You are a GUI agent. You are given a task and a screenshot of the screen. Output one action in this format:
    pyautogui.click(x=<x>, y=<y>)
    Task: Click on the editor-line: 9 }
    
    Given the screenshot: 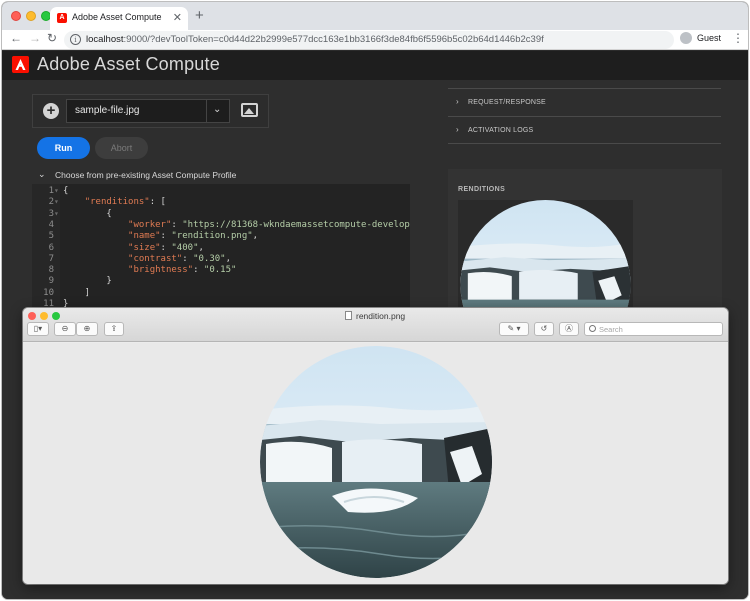 What is the action you would take?
    pyautogui.click(x=221, y=281)
    